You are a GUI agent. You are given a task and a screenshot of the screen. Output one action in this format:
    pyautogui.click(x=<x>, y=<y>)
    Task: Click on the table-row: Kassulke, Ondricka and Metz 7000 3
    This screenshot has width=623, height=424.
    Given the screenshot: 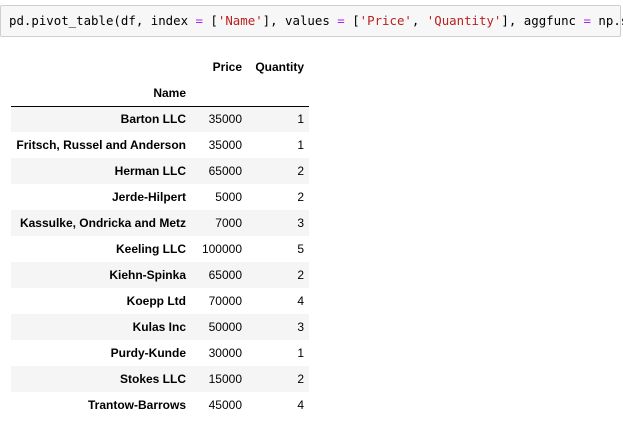 What is the action you would take?
    pyautogui.click(x=160, y=223)
    